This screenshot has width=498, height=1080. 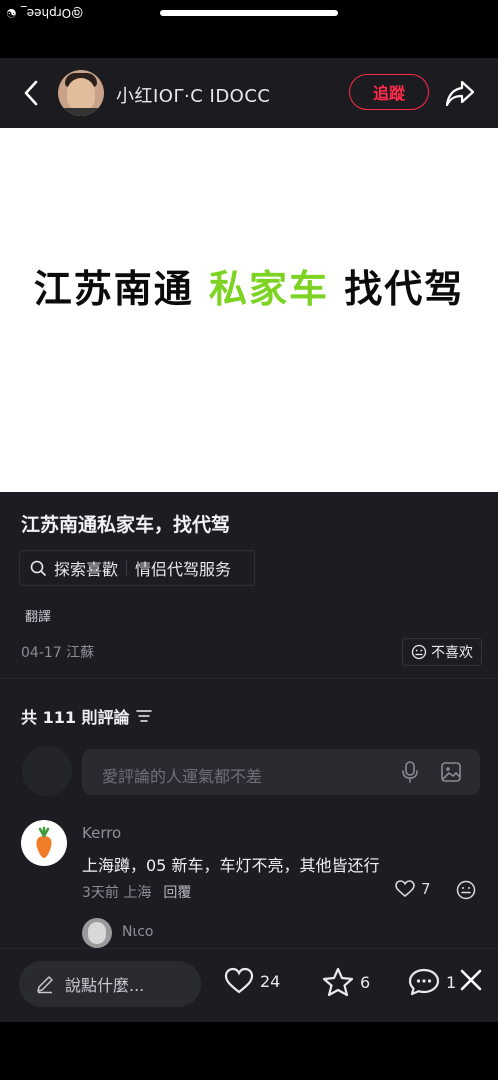 What do you see at coordinates (389, 92) in the screenshot?
I see `follow-button: 追蹤` at bounding box center [389, 92].